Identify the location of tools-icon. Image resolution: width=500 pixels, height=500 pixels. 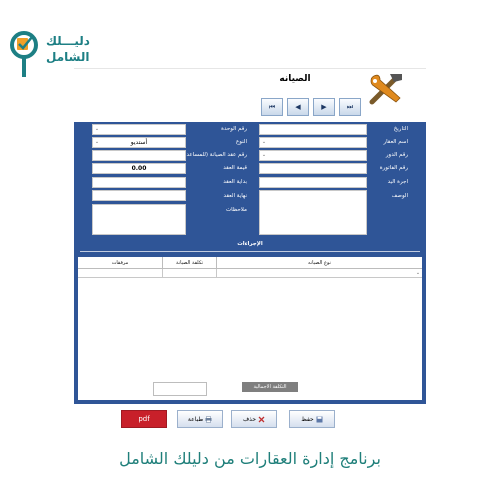
(386, 88).